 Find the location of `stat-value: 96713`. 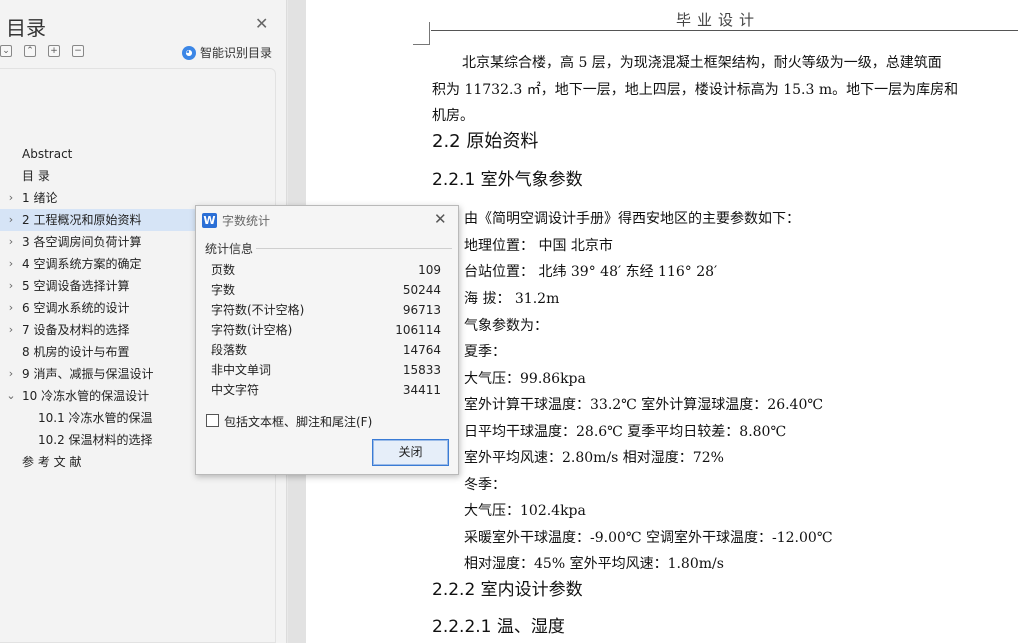

stat-value: 96713 is located at coordinates (421, 310).